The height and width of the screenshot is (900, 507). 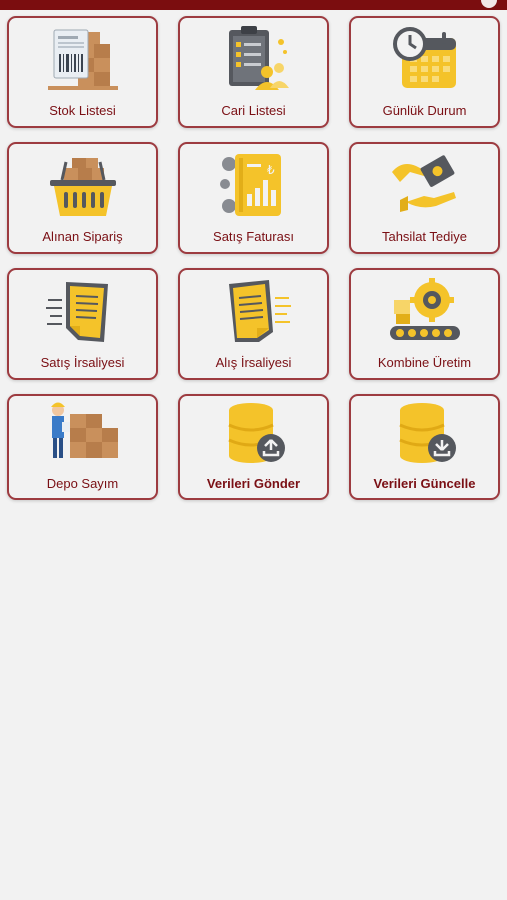 I want to click on top-bar, so click(x=253, y=5).